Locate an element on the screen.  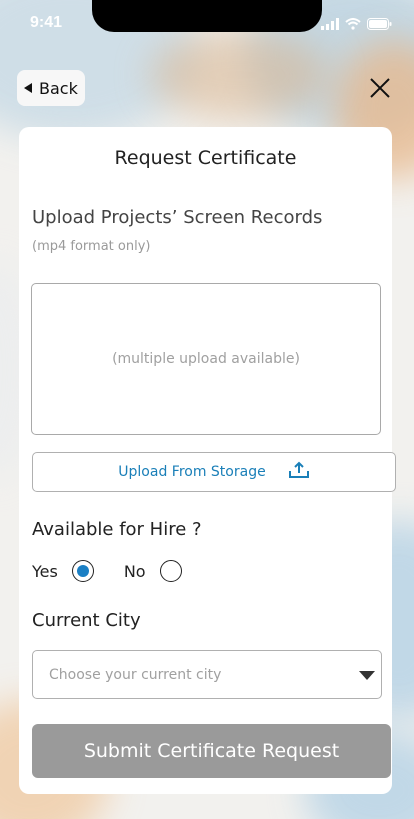
back-arrow-icon is located at coordinates (28, 88).